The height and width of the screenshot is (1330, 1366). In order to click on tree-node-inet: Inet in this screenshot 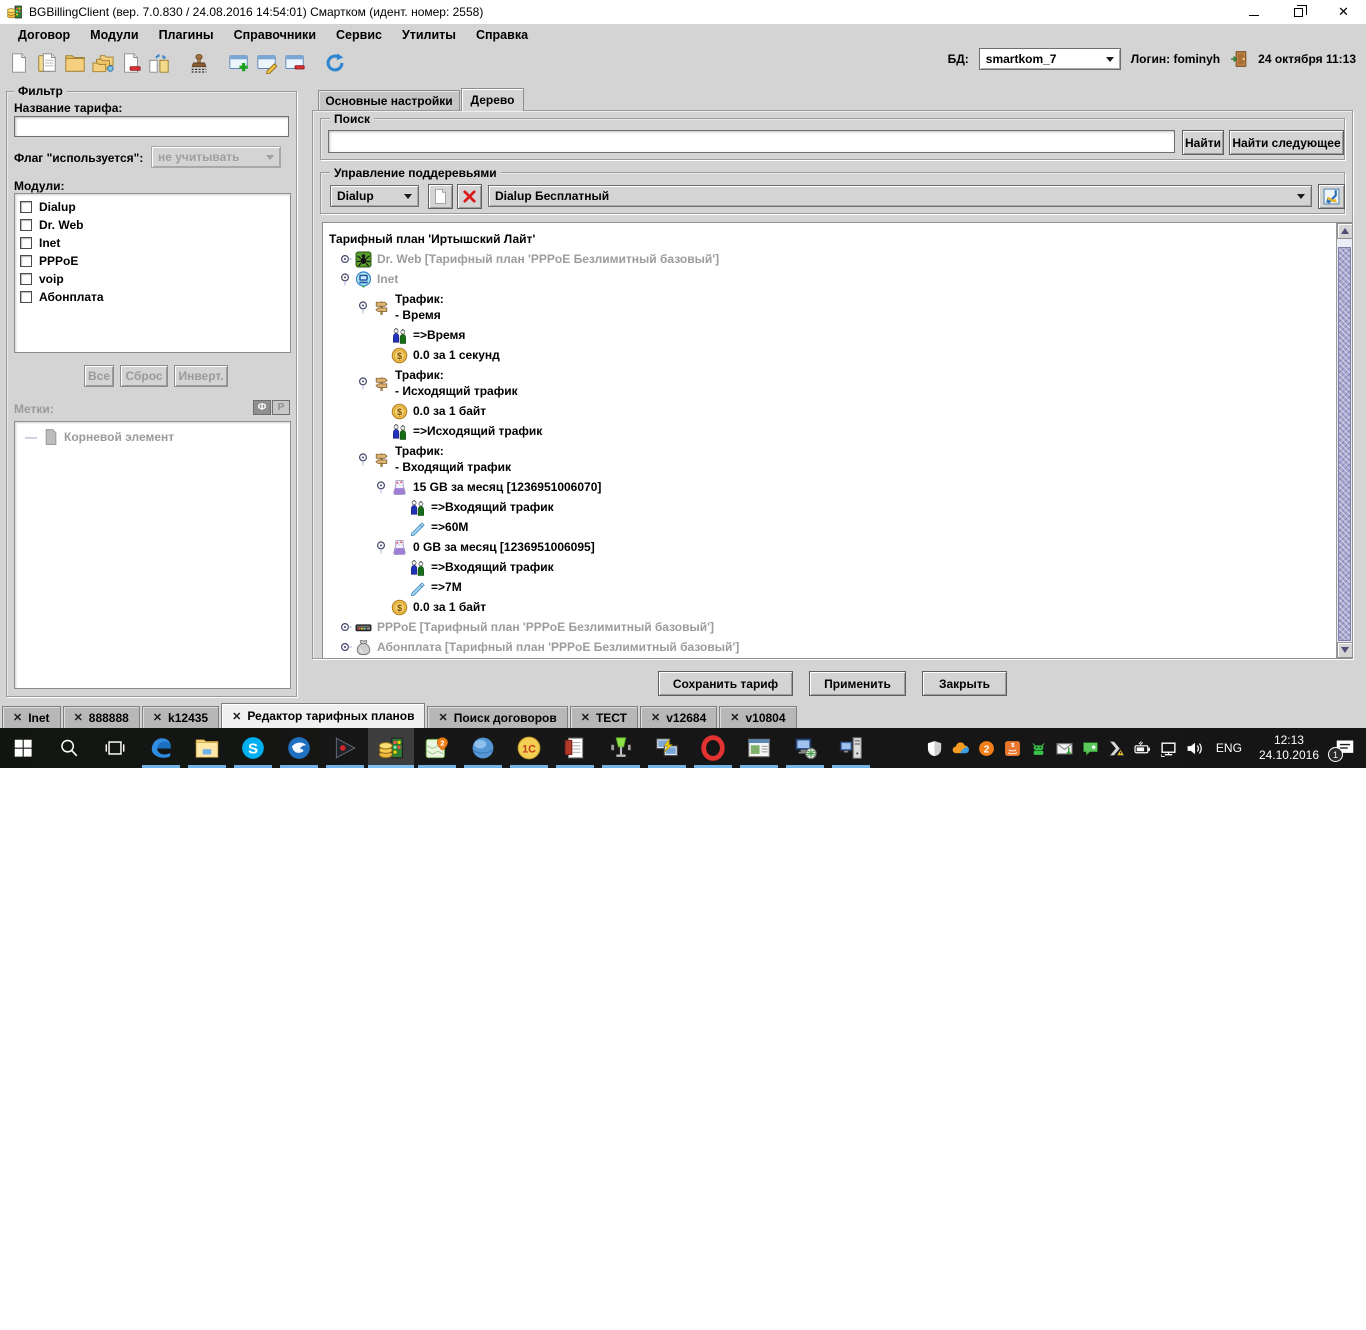, I will do `click(831, 279)`.